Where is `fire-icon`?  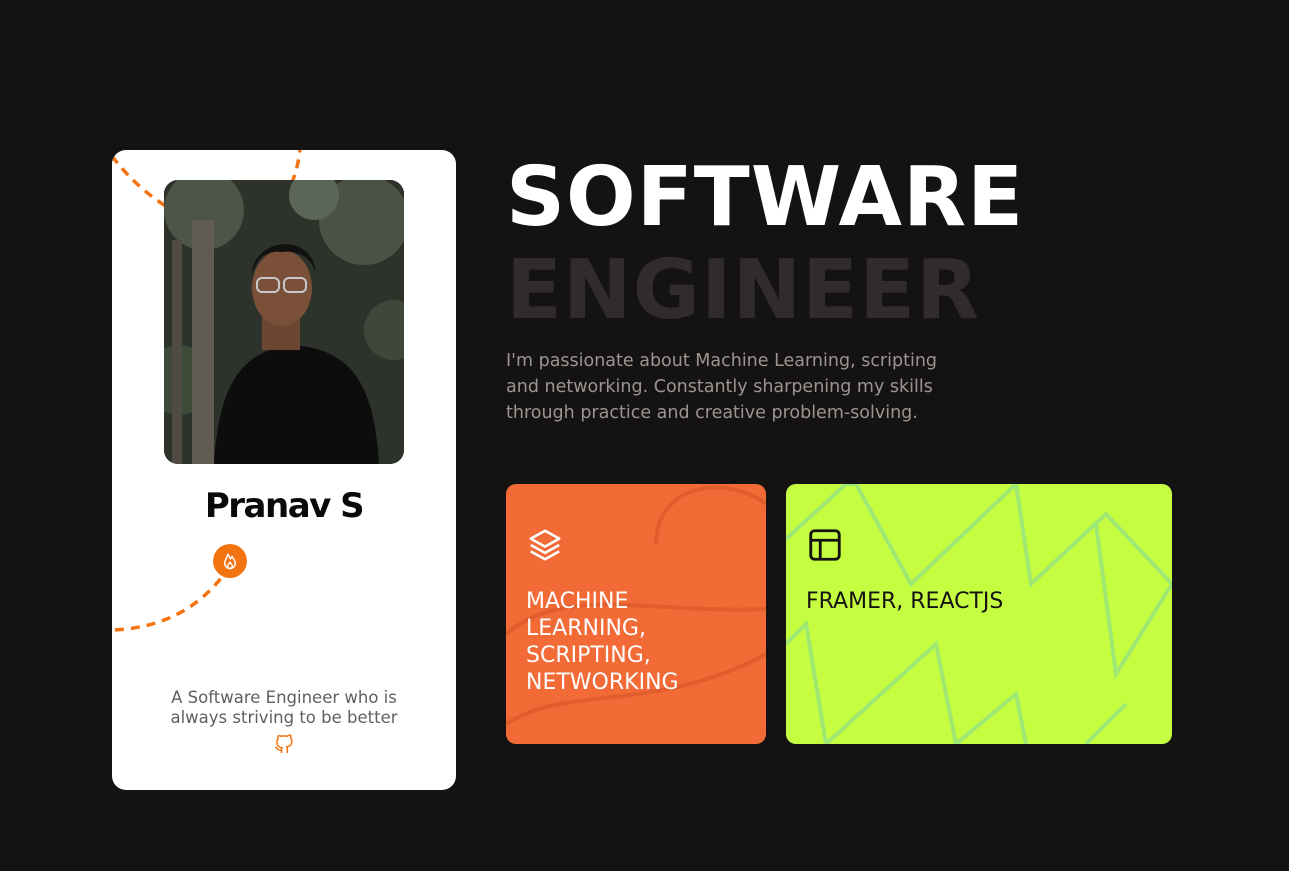
fire-icon is located at coordinates (230, 561).